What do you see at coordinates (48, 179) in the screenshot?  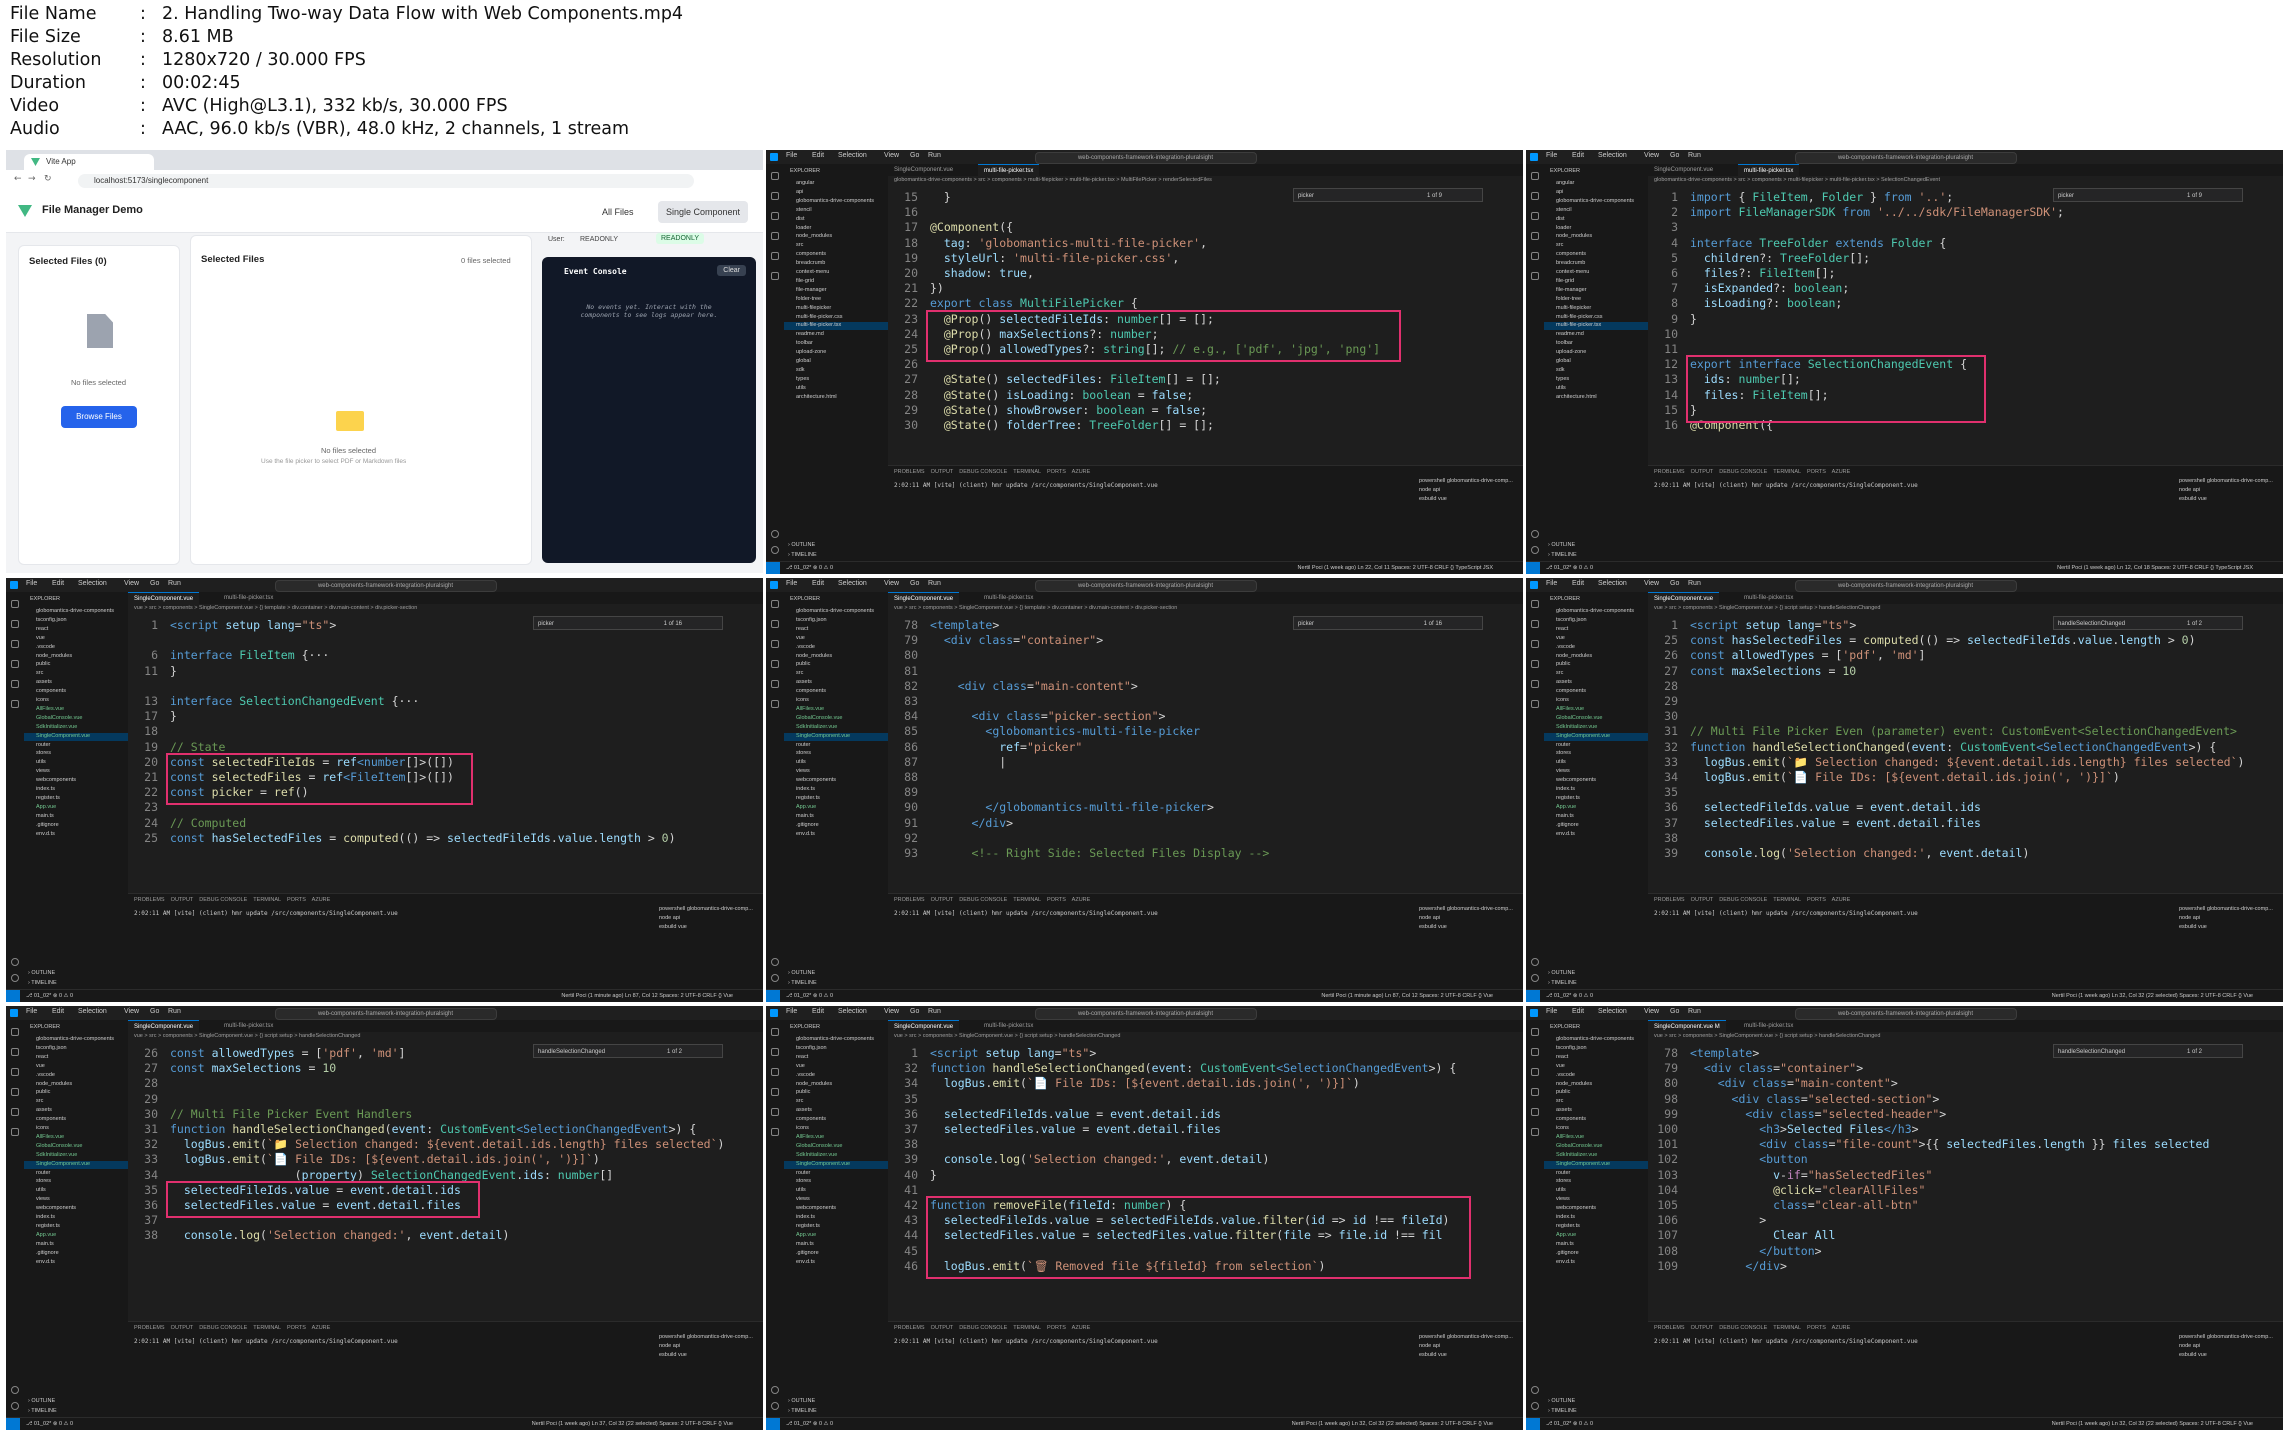 I see `reload-icon: ↻` at bounding box center [48, 179].